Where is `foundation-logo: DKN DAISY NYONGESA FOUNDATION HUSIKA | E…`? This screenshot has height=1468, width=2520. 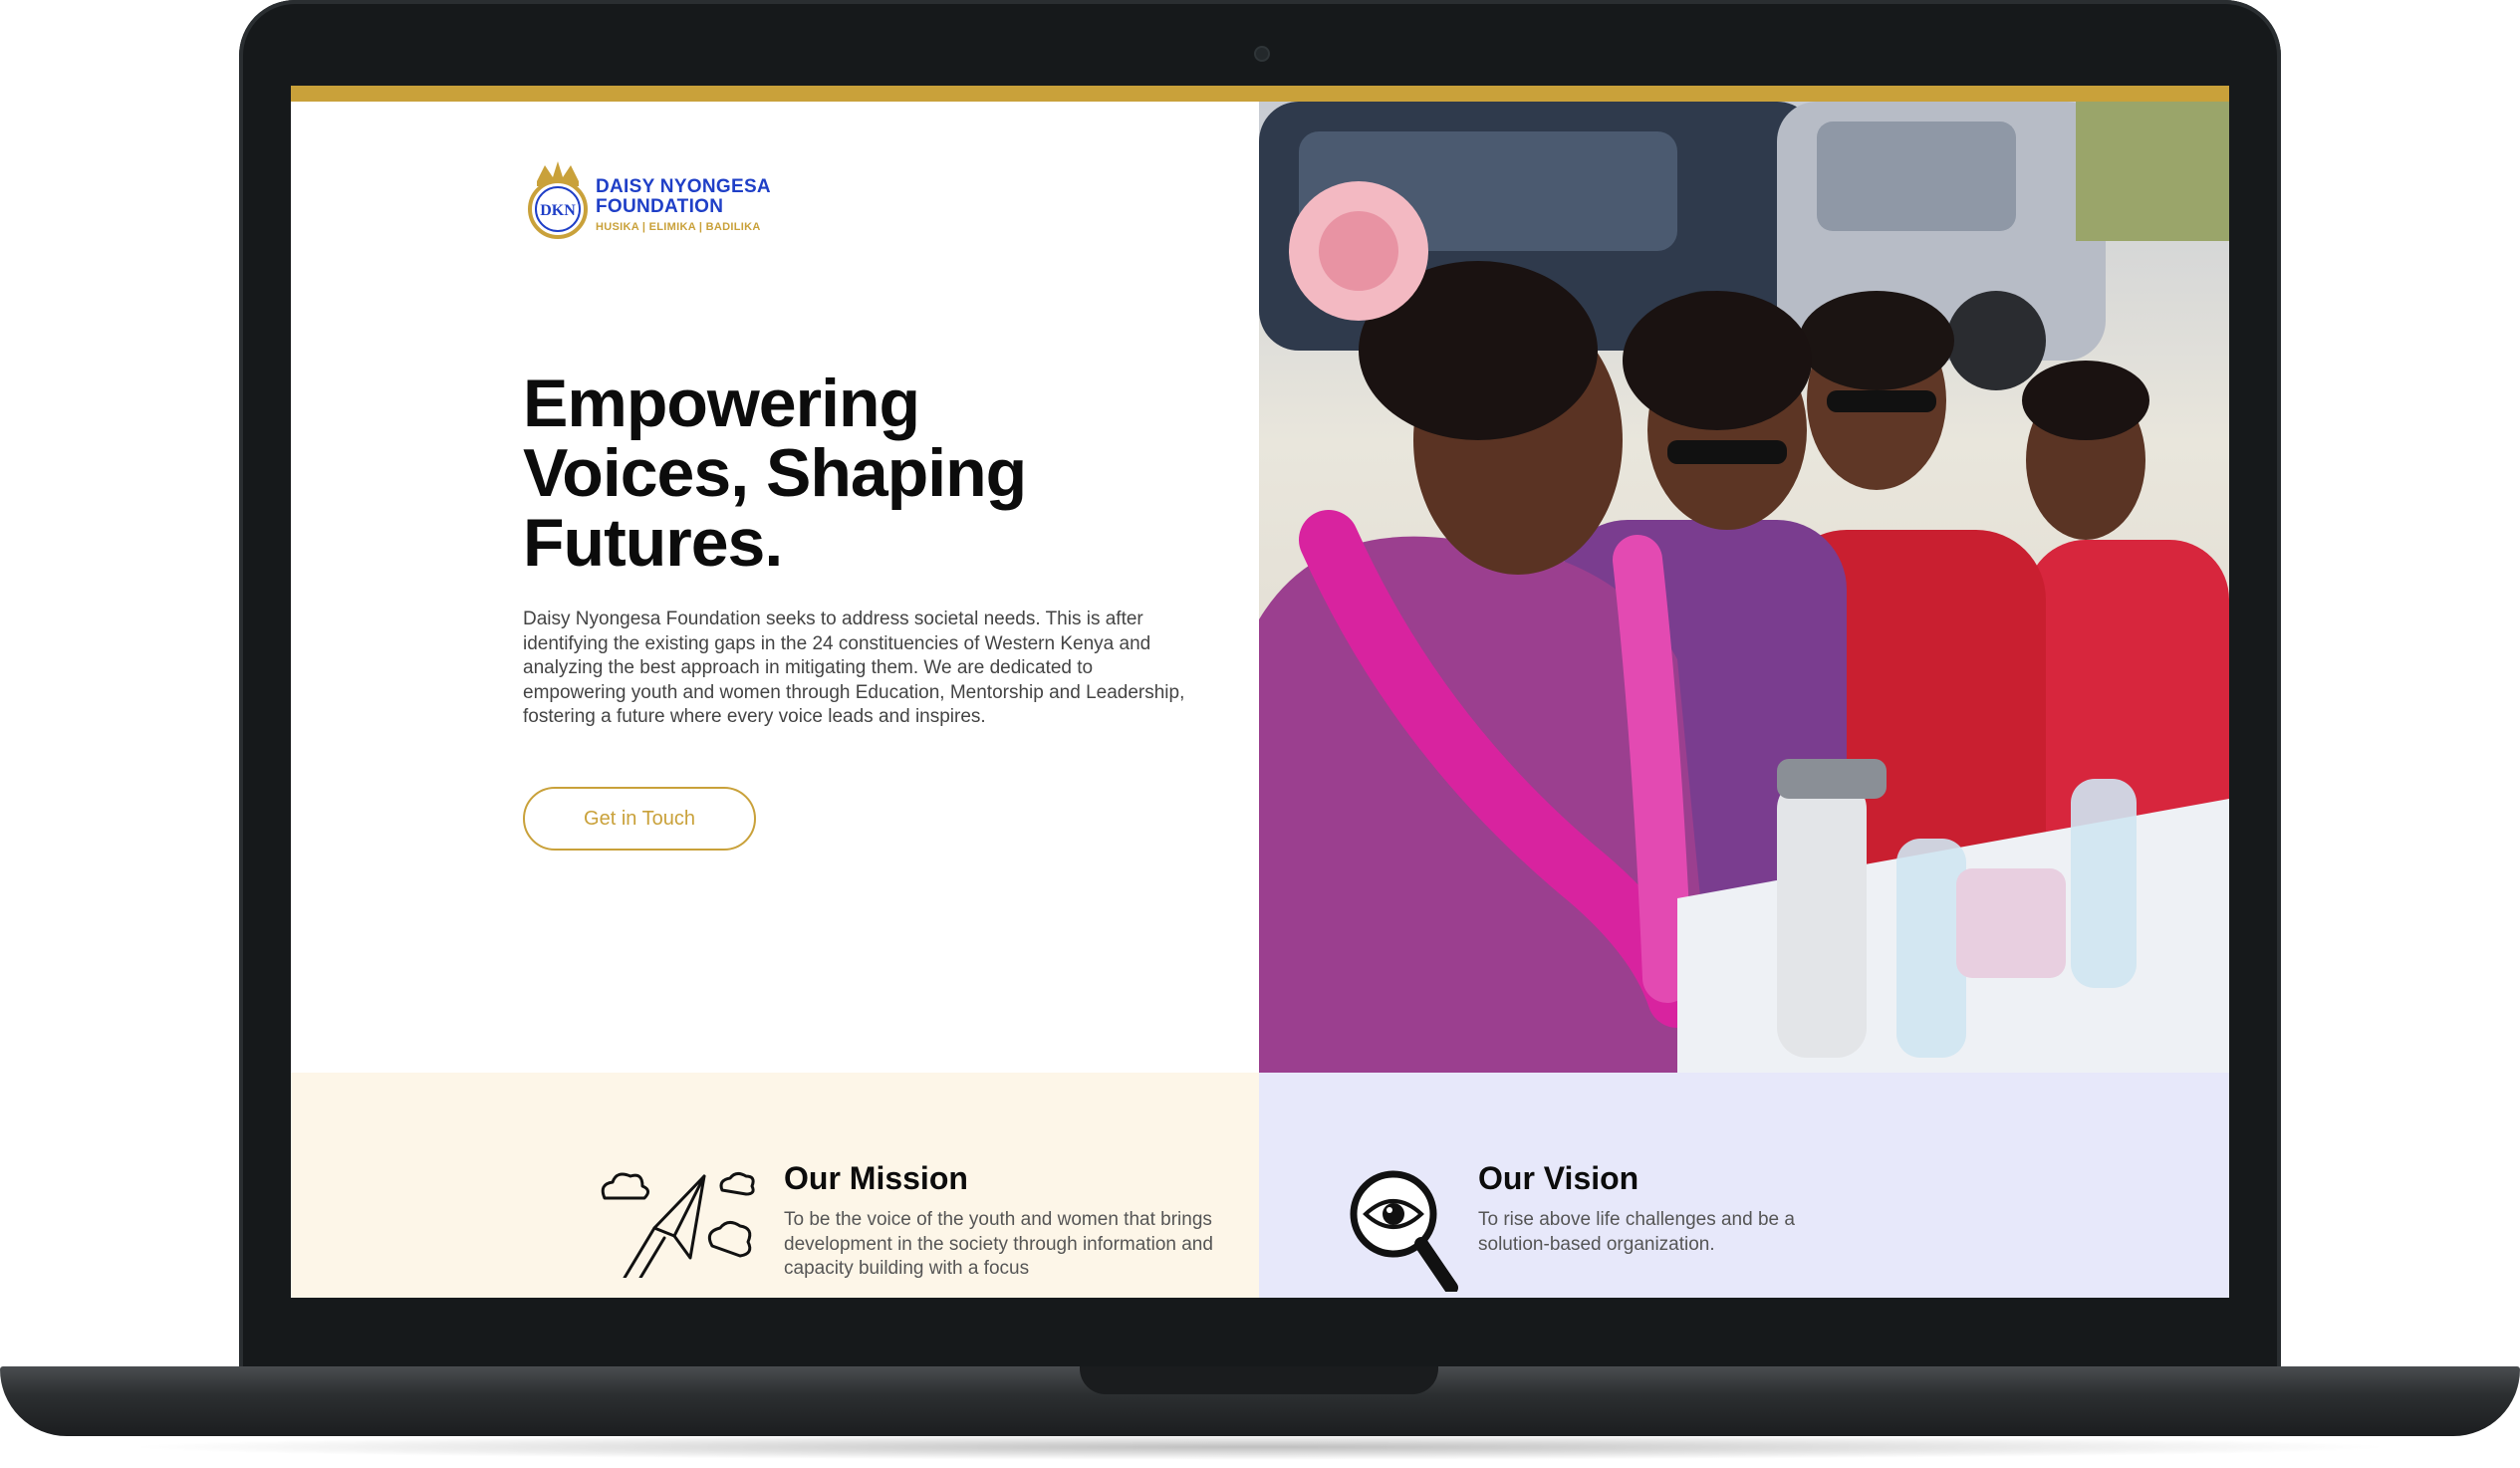
foundation-logo: DKN DAISY NYONGESA FOUNDATION HUSIKA | E… is located at coordinates (652, 199).